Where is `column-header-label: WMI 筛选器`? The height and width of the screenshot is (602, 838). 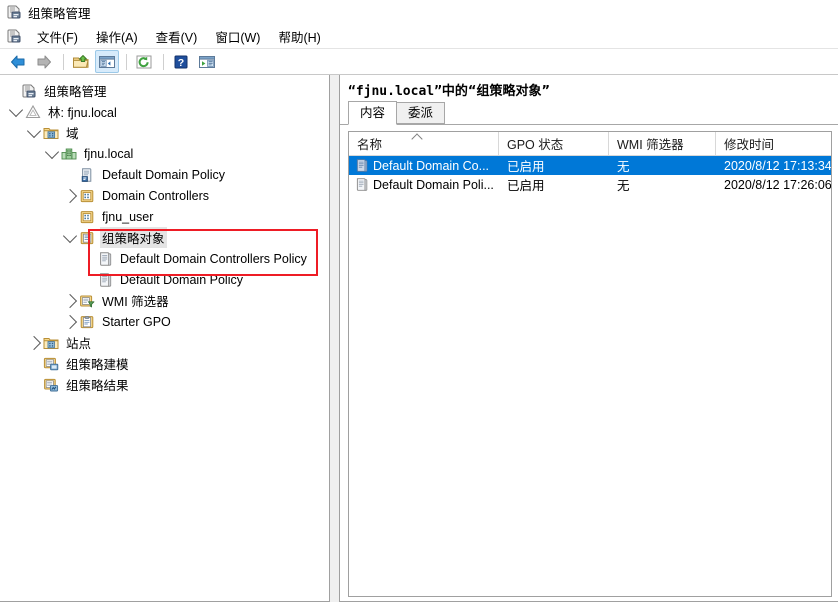
column-header-label: WMI 筛选器 is located at coordinates (650, 145).